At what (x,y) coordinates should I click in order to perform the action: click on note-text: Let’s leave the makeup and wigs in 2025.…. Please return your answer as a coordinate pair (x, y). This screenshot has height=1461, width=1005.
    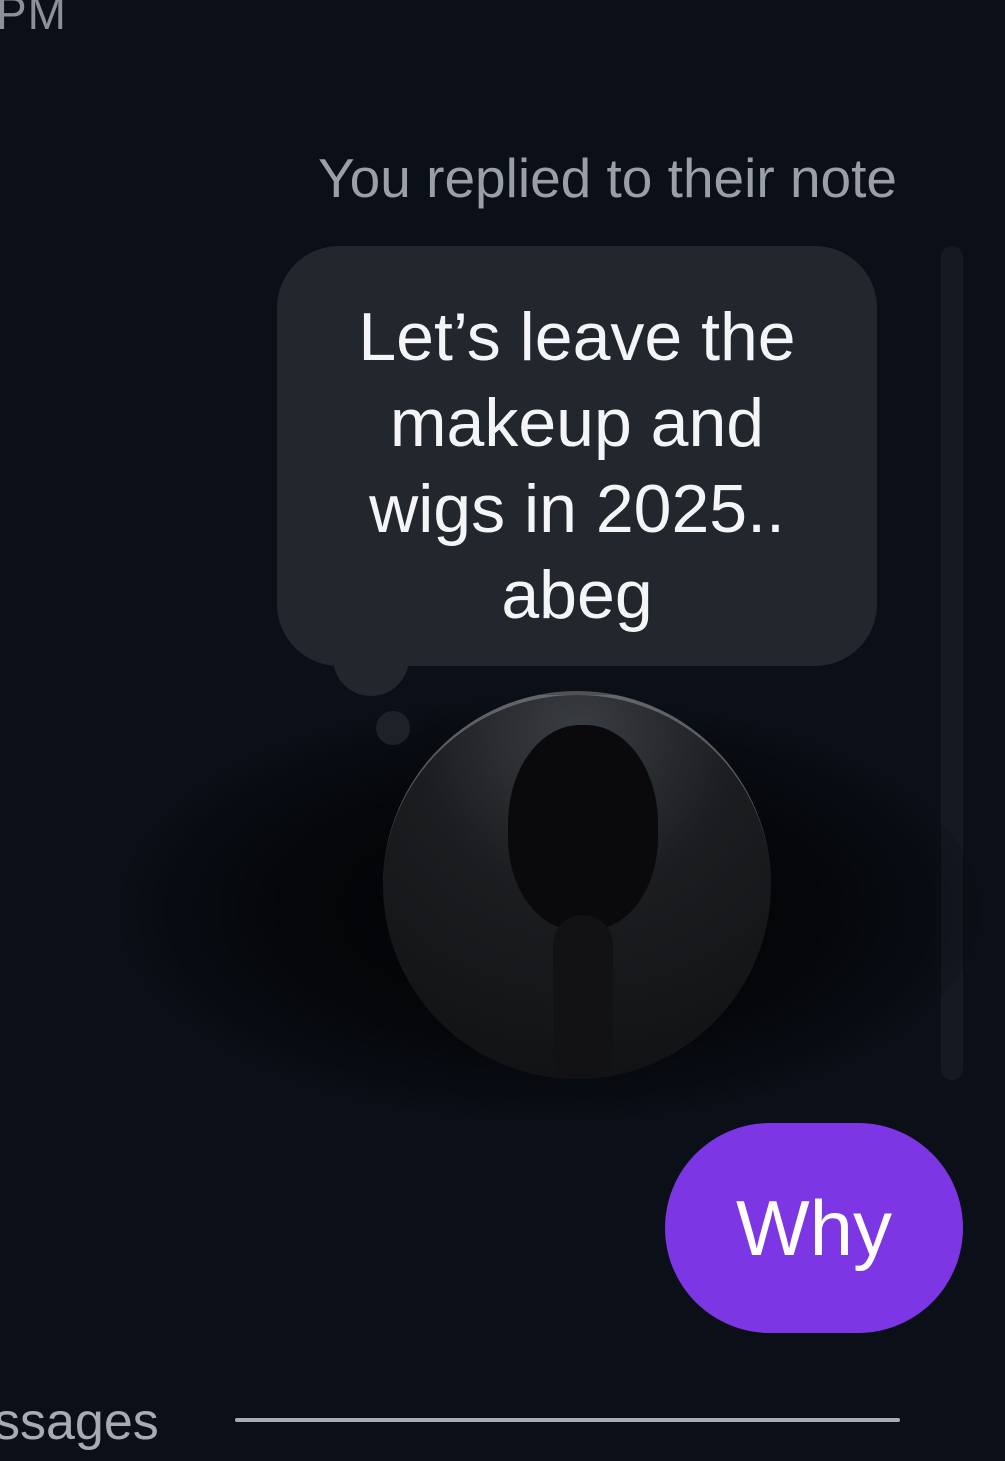
    Looking at the image, I should click on (577, 466).